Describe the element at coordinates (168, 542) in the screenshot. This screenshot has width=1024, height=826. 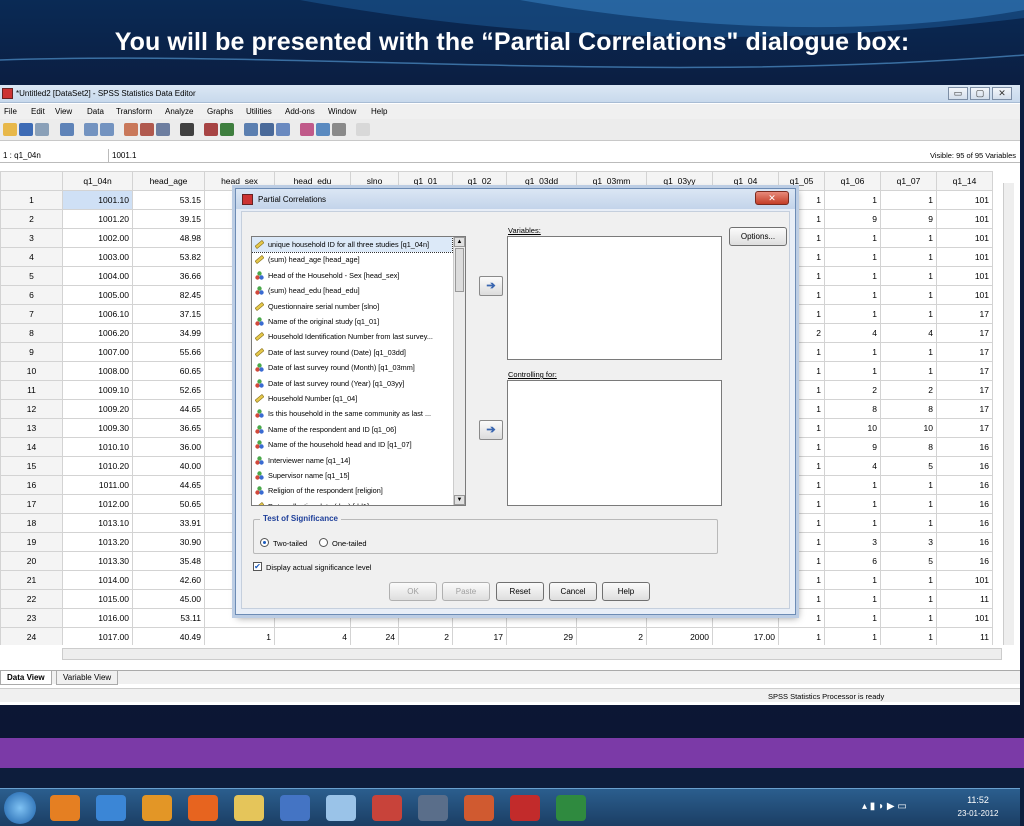
I see `table-cell: 30.90` at that location.